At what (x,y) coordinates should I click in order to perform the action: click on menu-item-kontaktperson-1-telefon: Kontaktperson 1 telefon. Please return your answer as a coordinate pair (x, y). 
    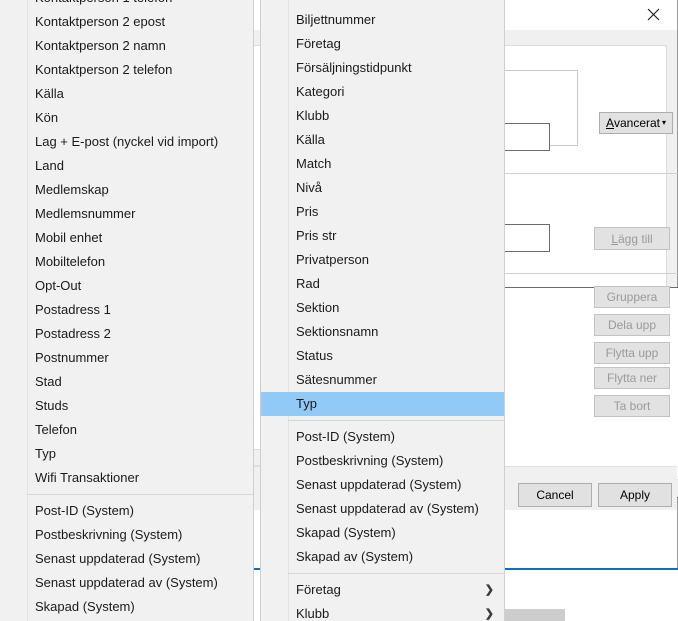
    Looking at the image, I should click on (126, 5).